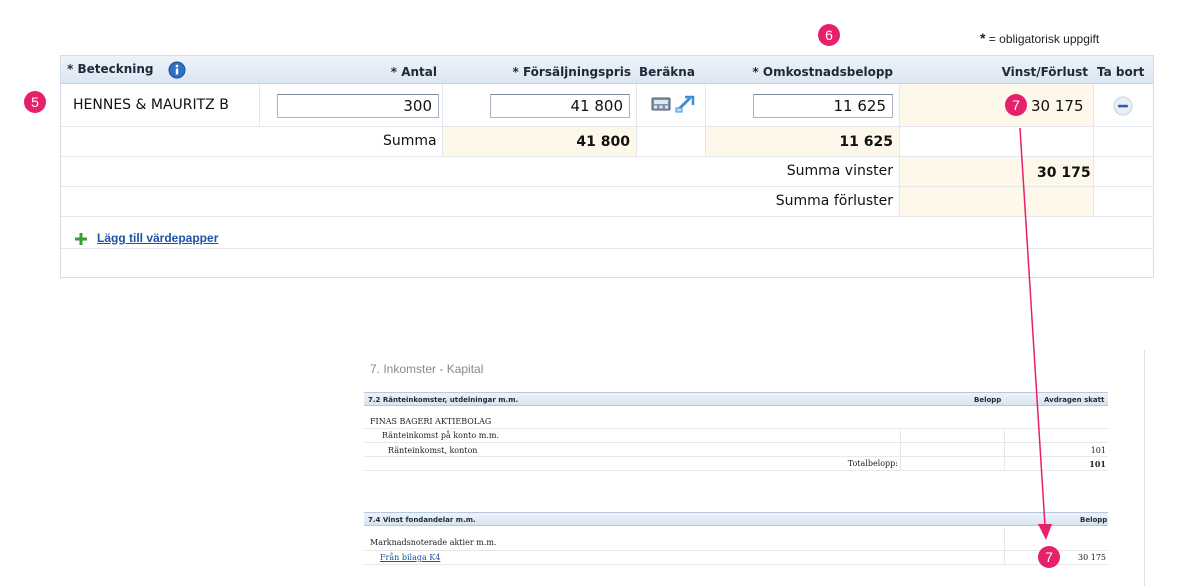 The height and width of the screenshot is (586, 1200). What do you see at coordinates (157, 238) in the screenshot?
I see `add-security-link: Lägg till värdepapper` at bounding box center [157, 238].